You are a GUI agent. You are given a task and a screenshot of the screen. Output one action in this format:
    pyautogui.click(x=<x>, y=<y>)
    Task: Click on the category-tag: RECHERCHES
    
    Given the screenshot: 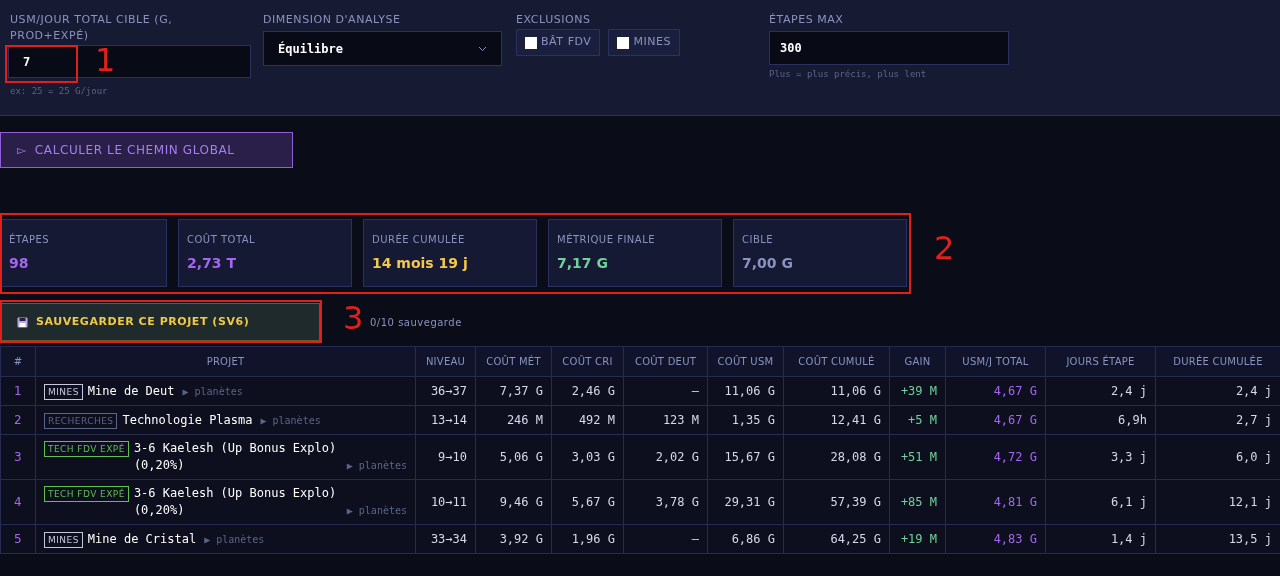 What is the action you would take?
    pyautogui.click(x=81, y=420)
    